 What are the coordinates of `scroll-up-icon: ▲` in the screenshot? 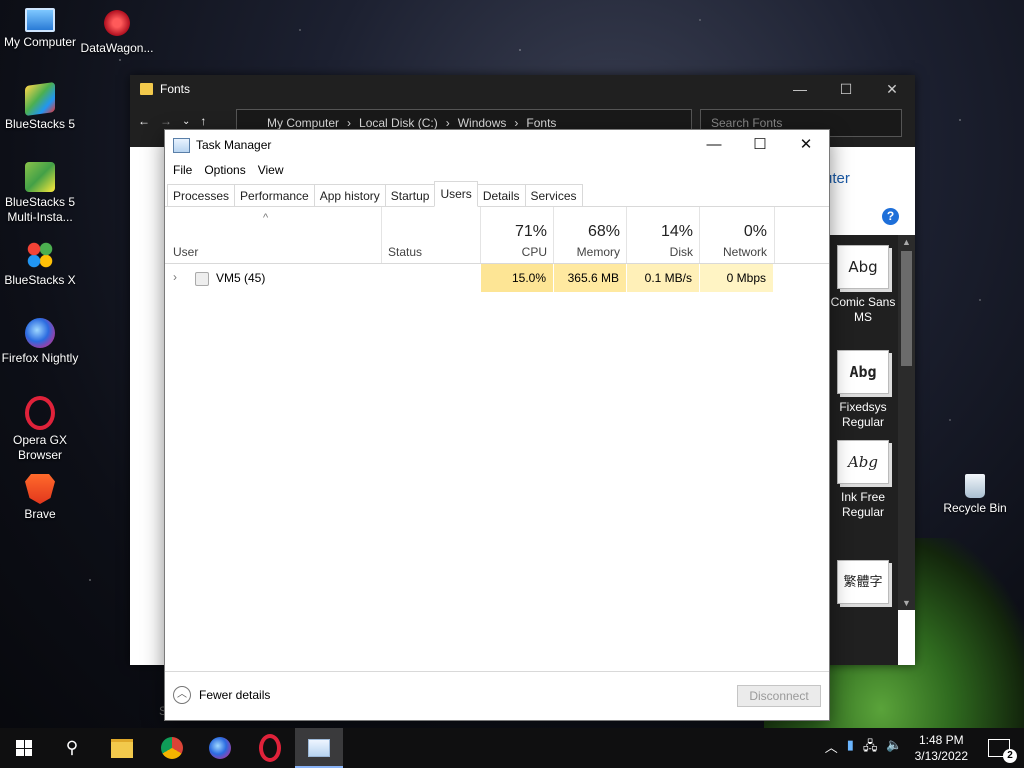 It's located at (906, 242).